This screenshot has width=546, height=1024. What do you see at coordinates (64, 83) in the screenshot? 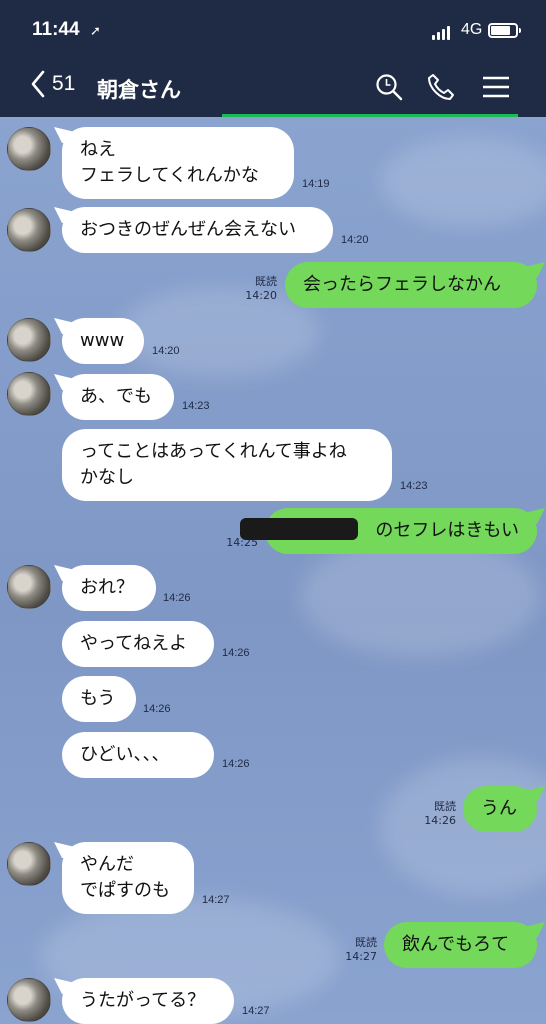
I see `unread-count: 51` at bounding box center [64, 83].